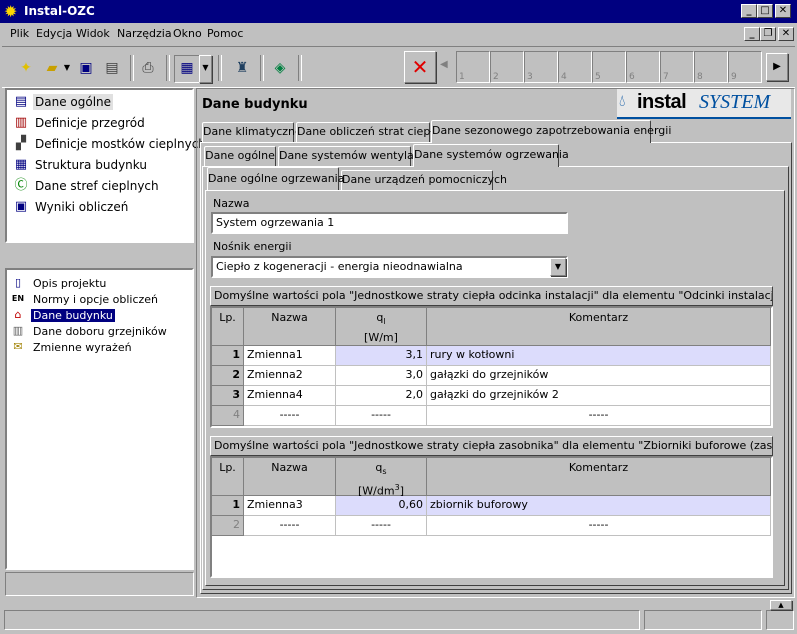 This screenshot has width=797, height=634. What do you see at coordinates (85, 300) in the screenshot?
I see `nav-item-normy: EN Normy i opcje obliczeń` at bounding box center [85, 300].